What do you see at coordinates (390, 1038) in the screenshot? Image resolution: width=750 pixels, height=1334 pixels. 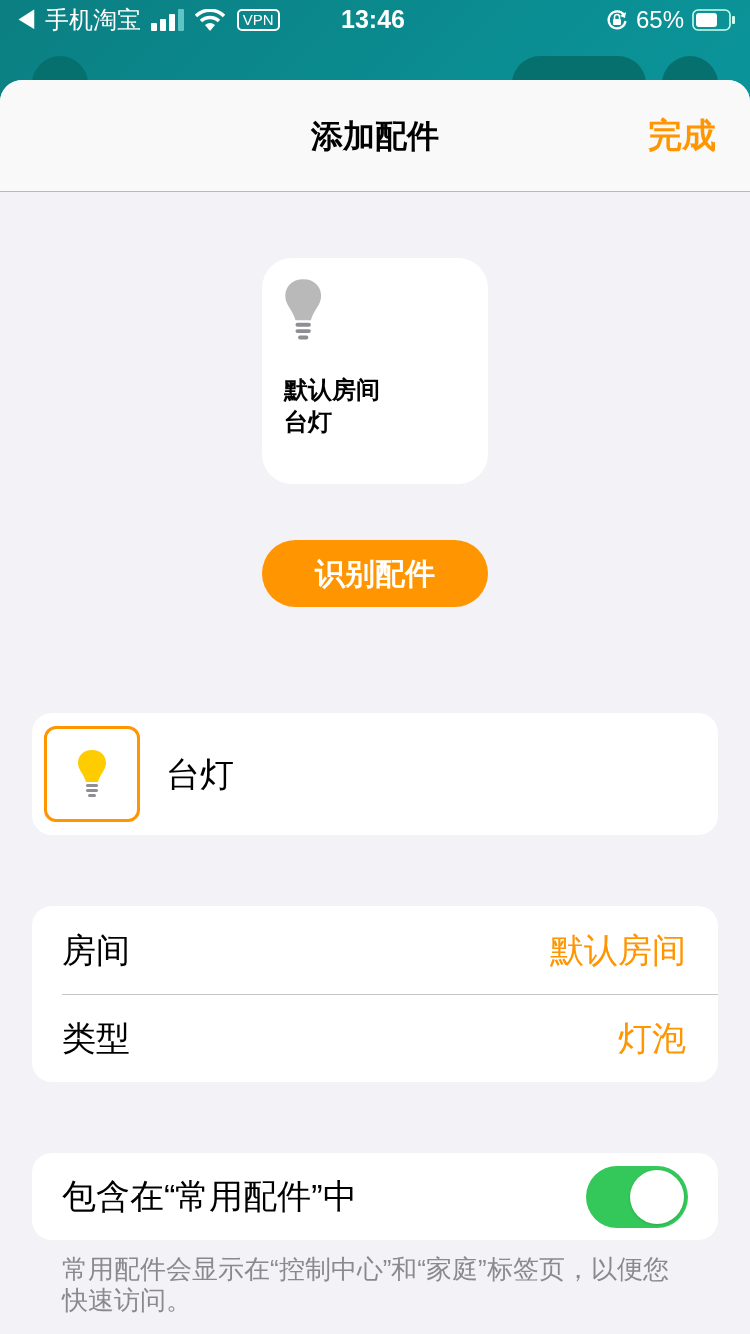 I see `settings-row: 类型 灯泡` at bounding box center [390, 1038].